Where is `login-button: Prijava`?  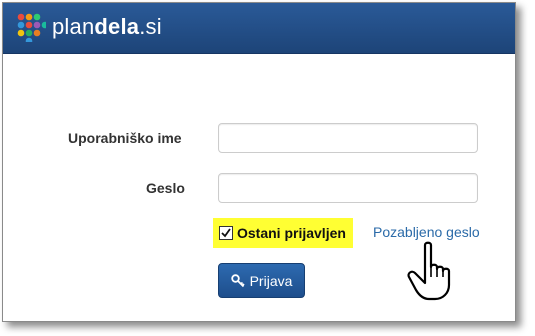 login-button: Prijava is located at coordinates (261, 280).